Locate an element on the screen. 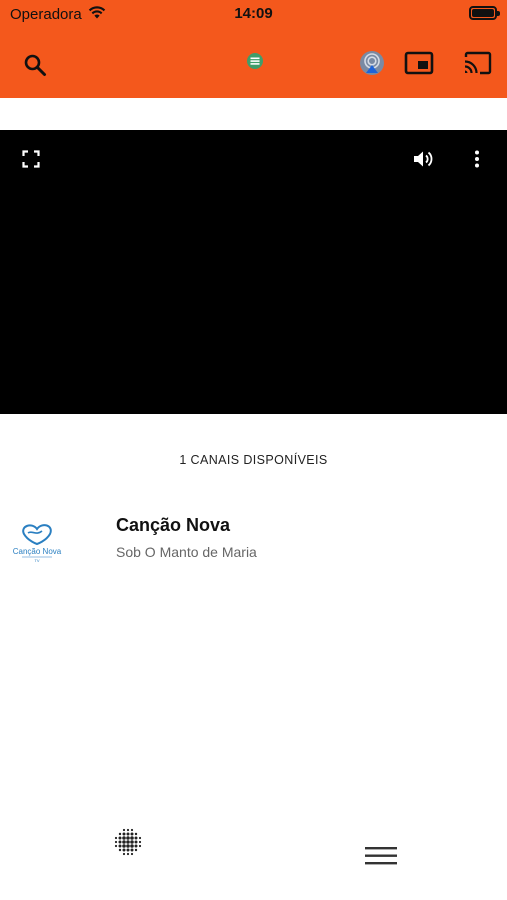  more-vertical-icon is located at coordinates (477, 159).